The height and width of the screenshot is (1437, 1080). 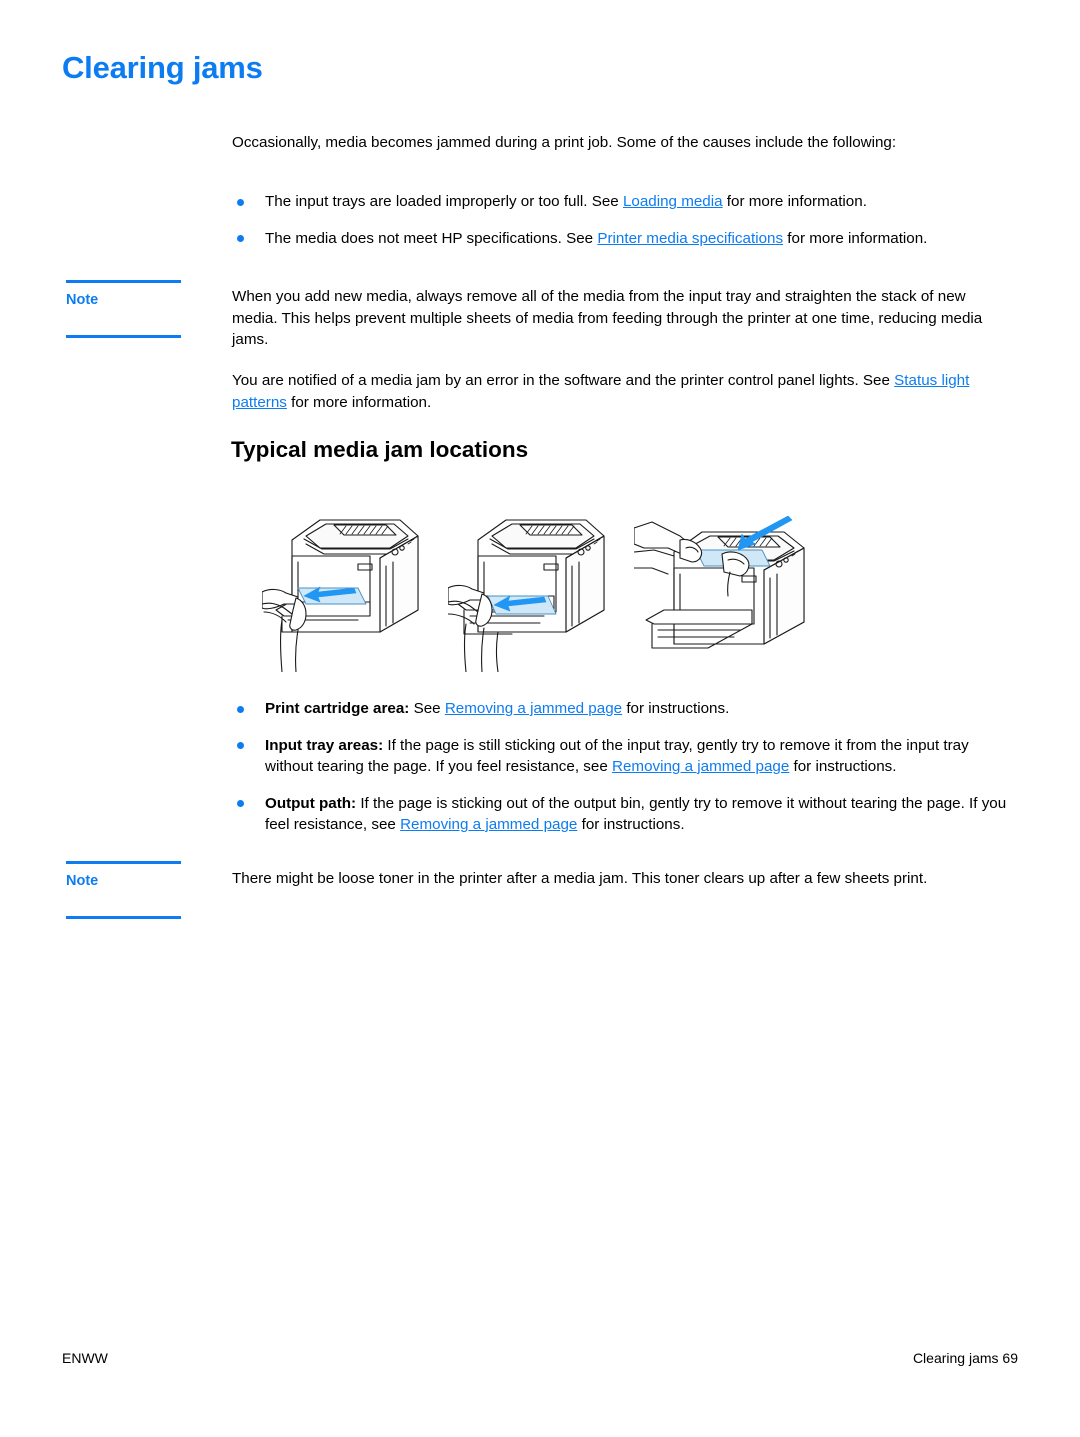 I want to click on page-footer: ENWW Clearing jams 69, so click(x=540, y=1358).